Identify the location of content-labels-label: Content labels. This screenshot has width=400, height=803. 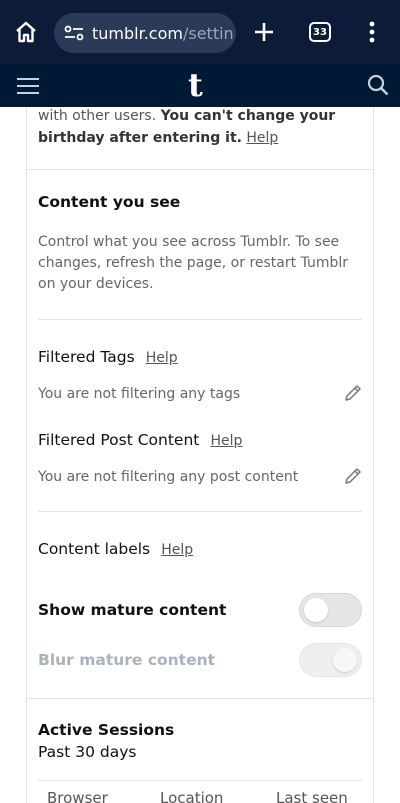
(94, 549).